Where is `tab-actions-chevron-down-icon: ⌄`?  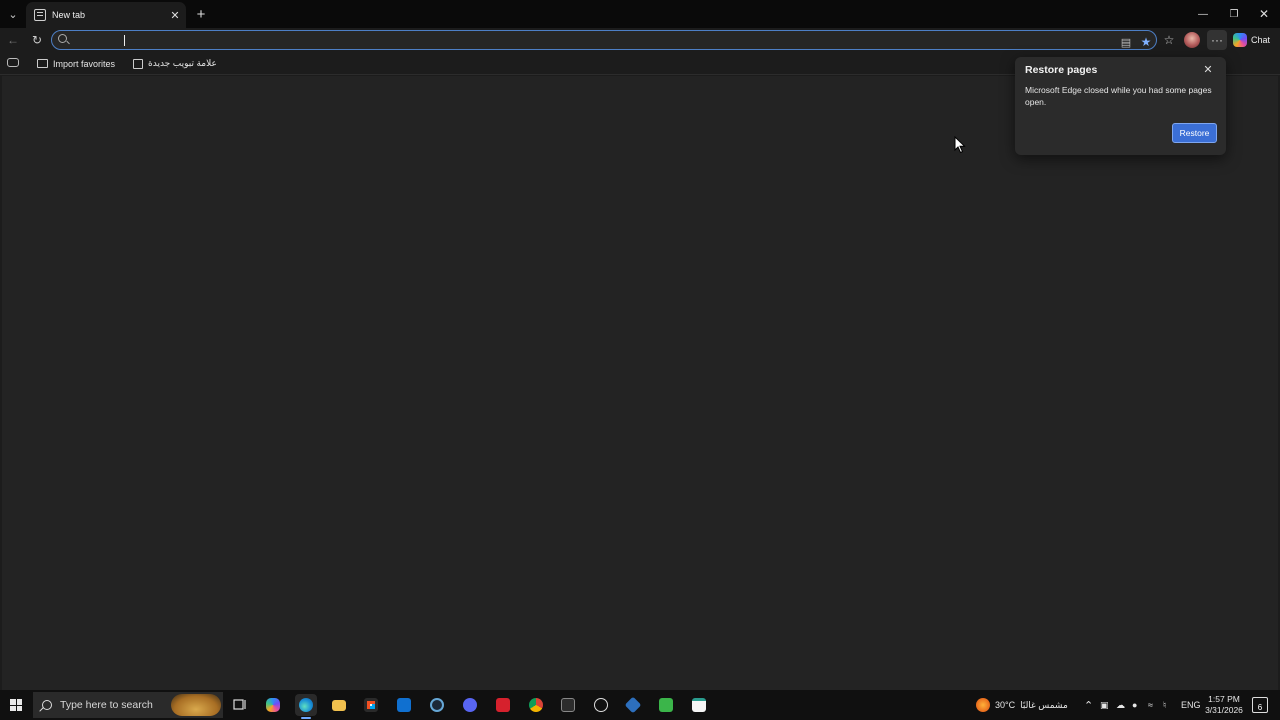 tab-actions-chevron-down-icon: ⌄ is located at coordinates (13, 14).